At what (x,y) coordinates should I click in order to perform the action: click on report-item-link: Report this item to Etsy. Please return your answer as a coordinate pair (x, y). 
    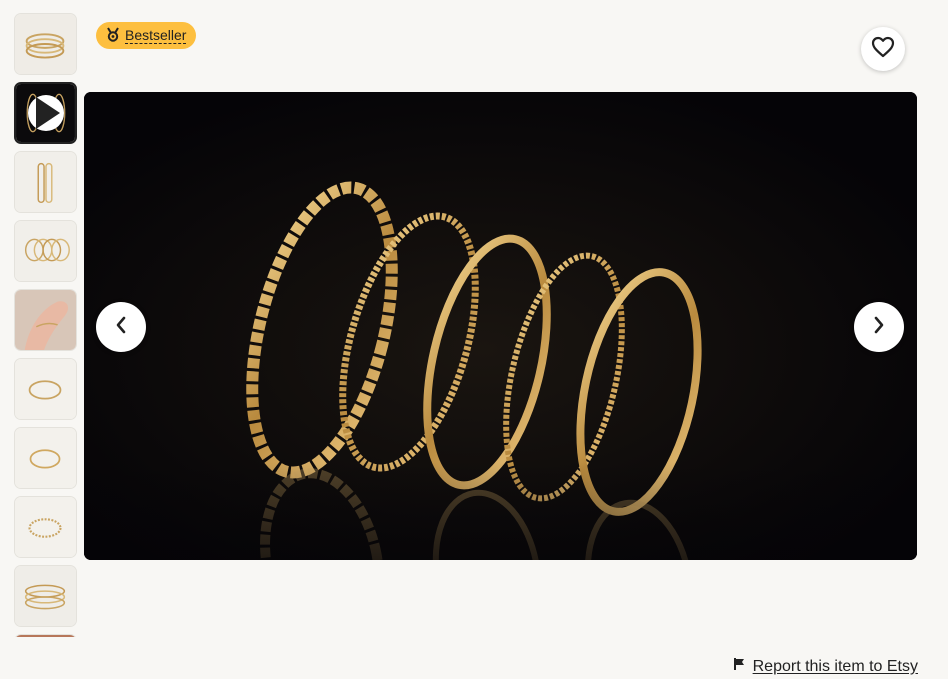
    Looking at the image, I should click on (825, 666).